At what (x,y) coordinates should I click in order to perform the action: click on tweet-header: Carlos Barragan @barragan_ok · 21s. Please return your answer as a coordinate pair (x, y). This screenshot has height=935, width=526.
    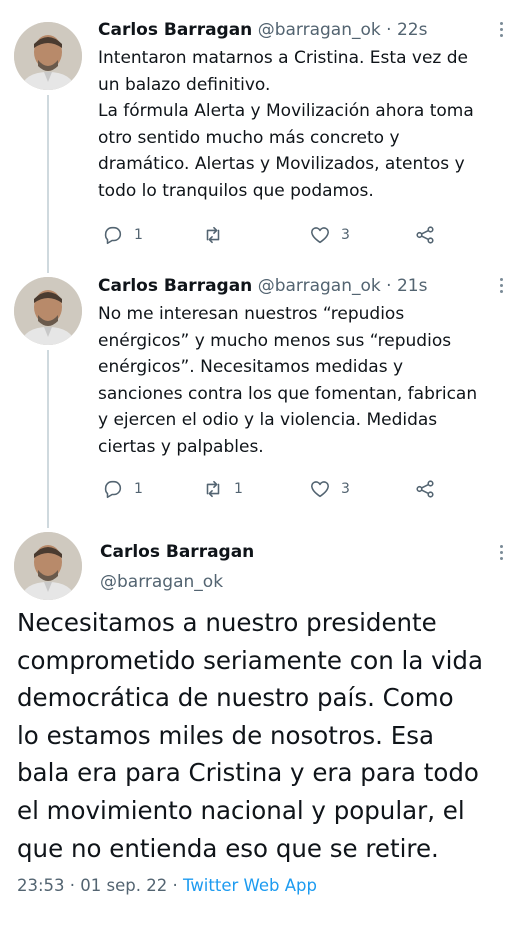
    Looking at the image, I should click on (262, 286).